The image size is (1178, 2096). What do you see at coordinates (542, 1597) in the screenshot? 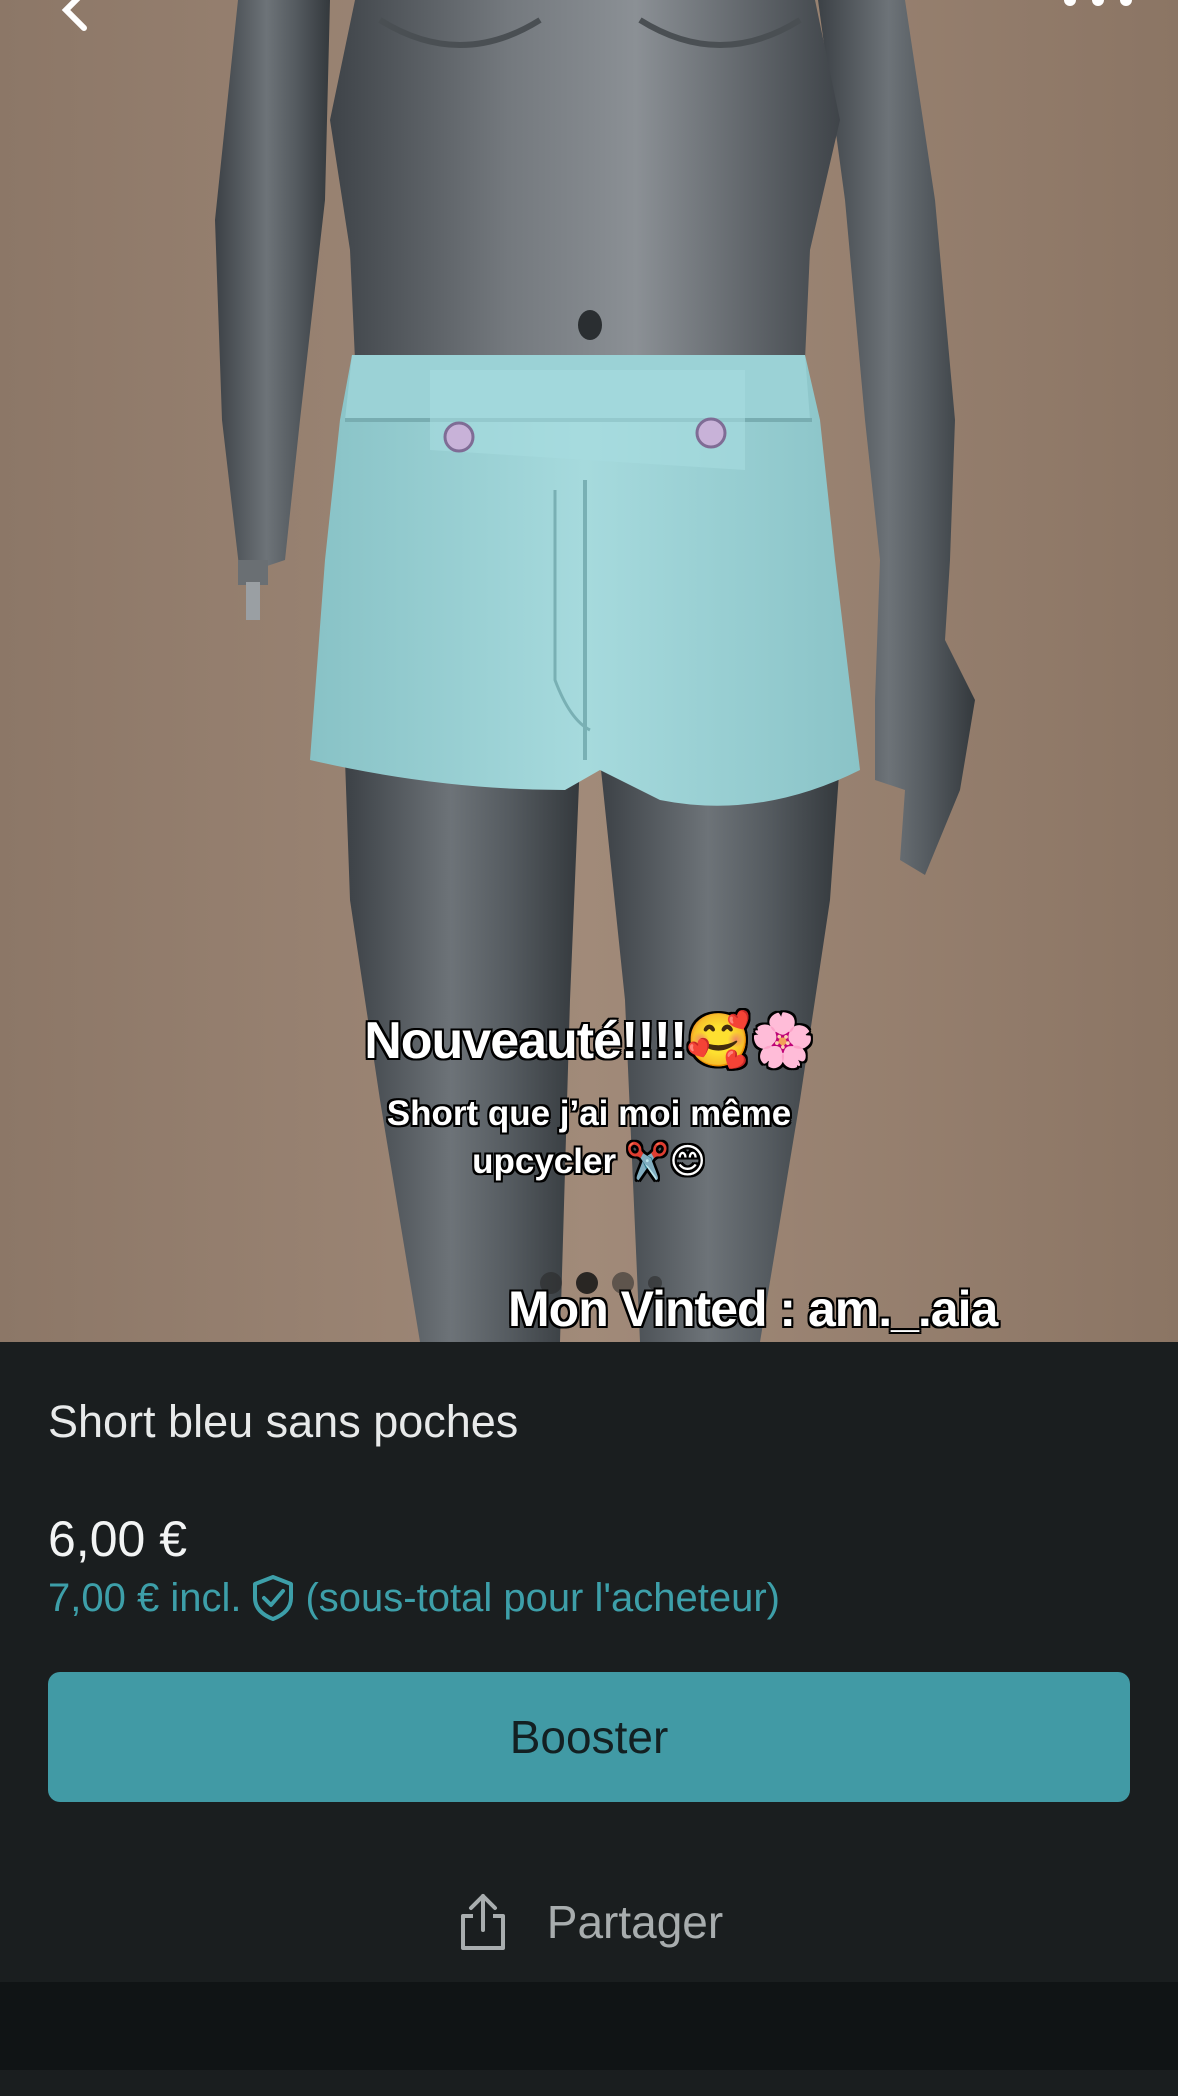
I see `buyer-price-note: (sous-total pour l'acheteur)` at bounding box center [542, 1597].